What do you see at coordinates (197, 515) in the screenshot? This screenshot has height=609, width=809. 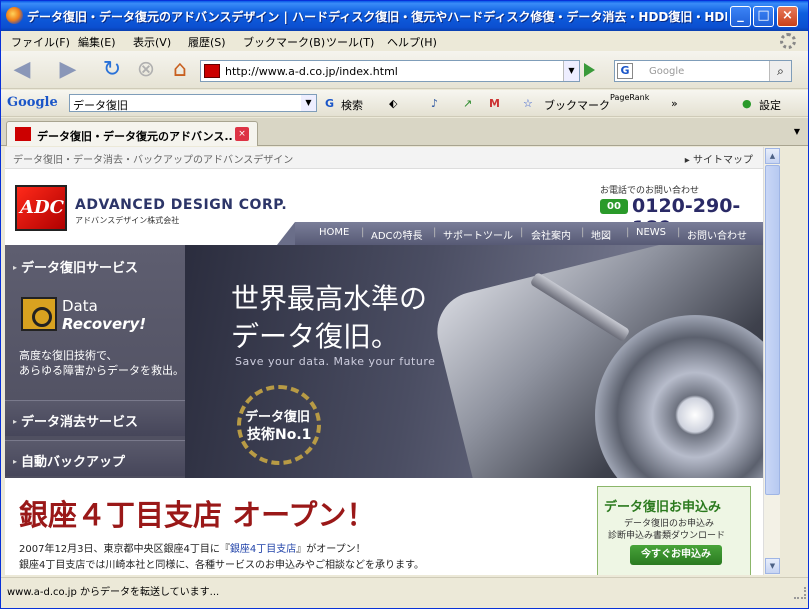 I see `news-title: 銀座４丁目支店 オープン！` at bounding box center [197, 515].